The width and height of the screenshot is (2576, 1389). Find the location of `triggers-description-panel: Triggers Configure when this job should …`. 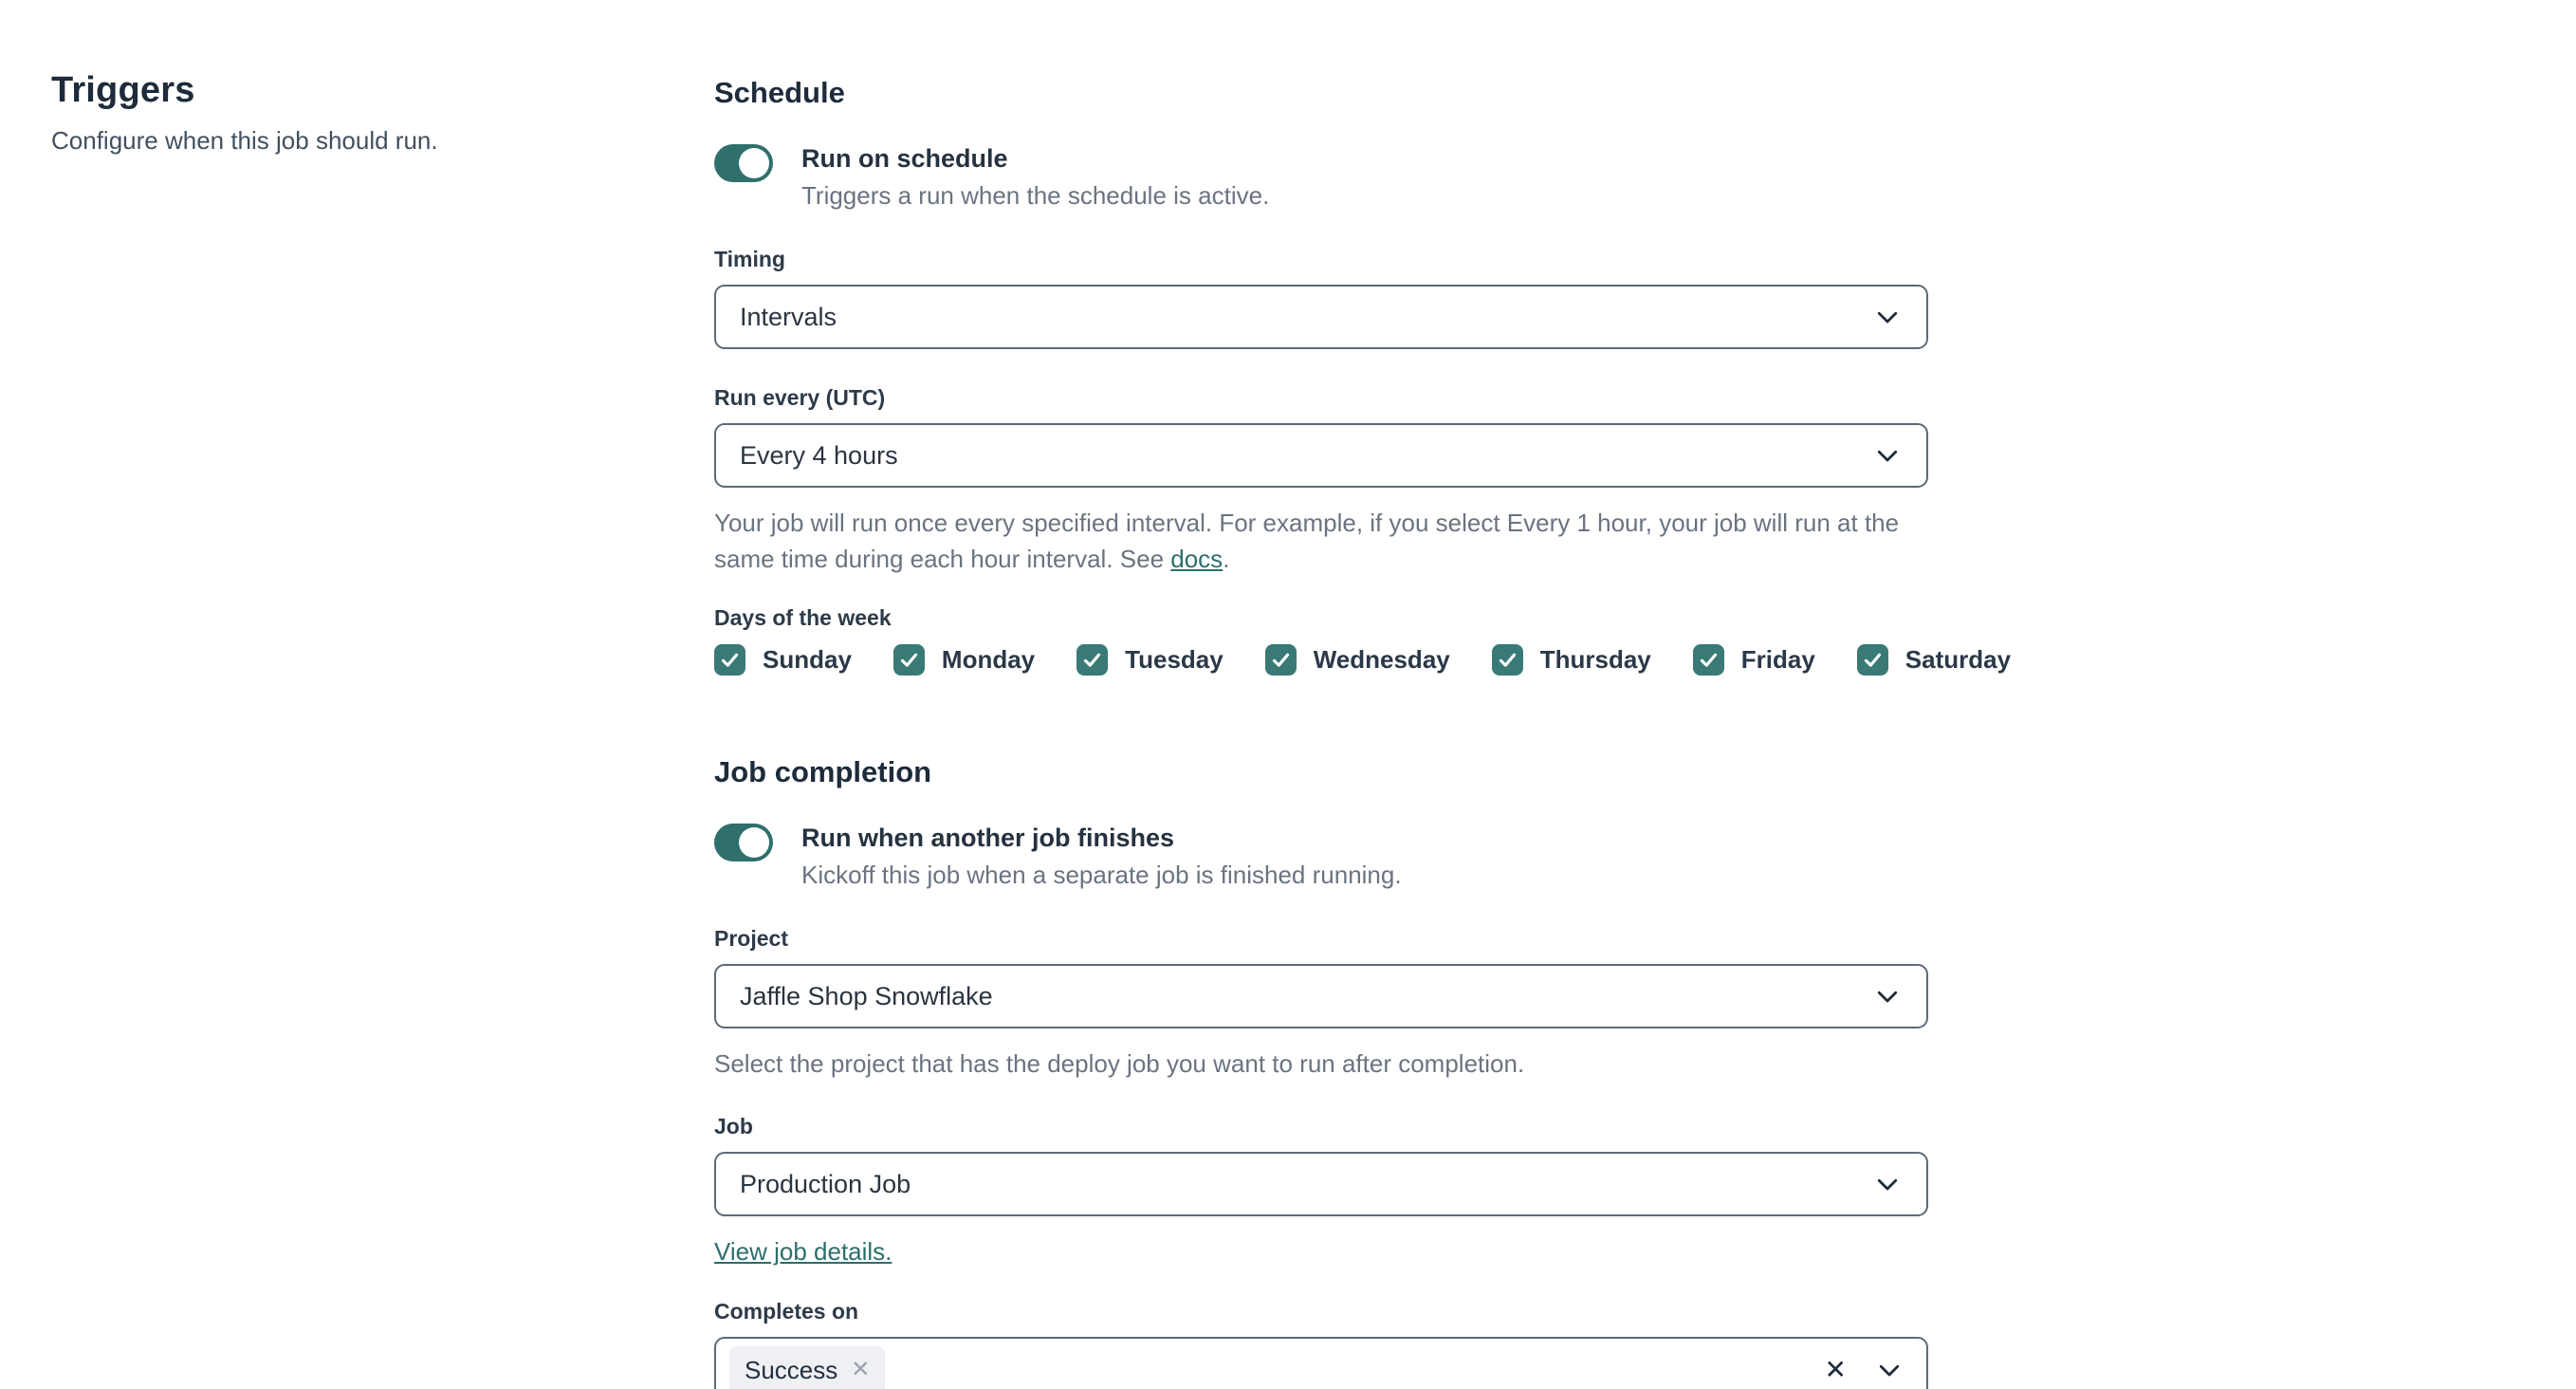

triggers-description-panel: Triggers Configure when this job should … is located at coordinates (354, 113).